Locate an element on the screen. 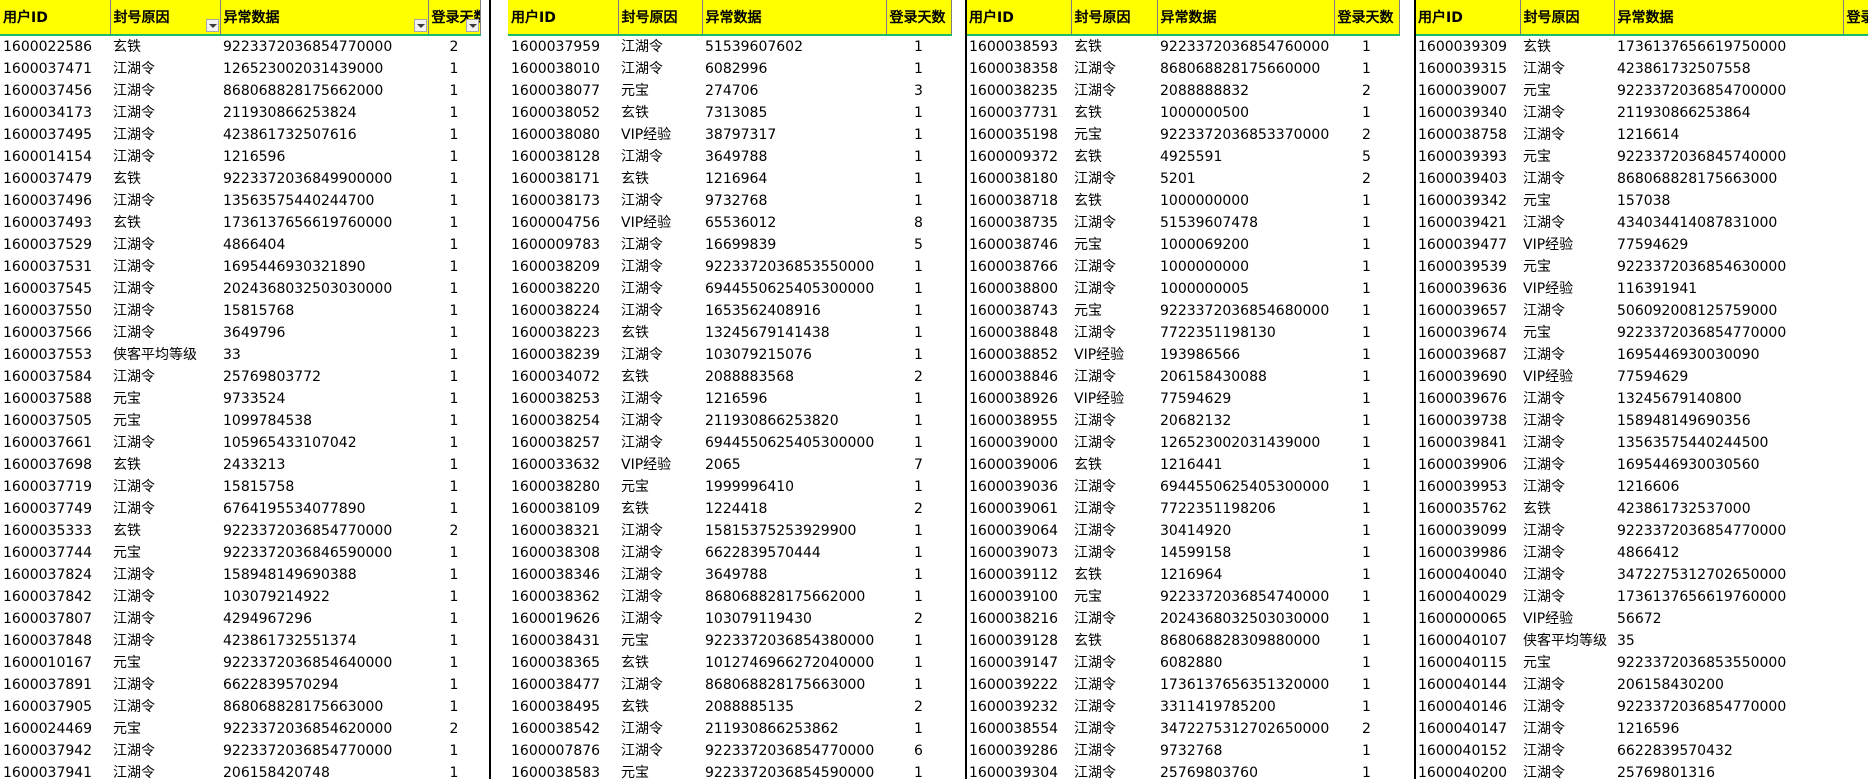 The width and height of the screenshot is (1868, 784). user-id-cell: 1600038846 is located at coordinates (1018, 377).